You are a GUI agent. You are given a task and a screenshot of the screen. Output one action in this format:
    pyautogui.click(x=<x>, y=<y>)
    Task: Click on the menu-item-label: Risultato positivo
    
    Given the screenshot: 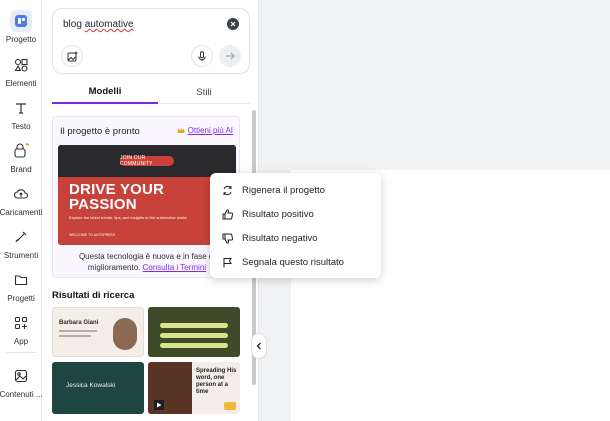 What is the action you would take?
    pyautogui.click(x=278, y=214)
    